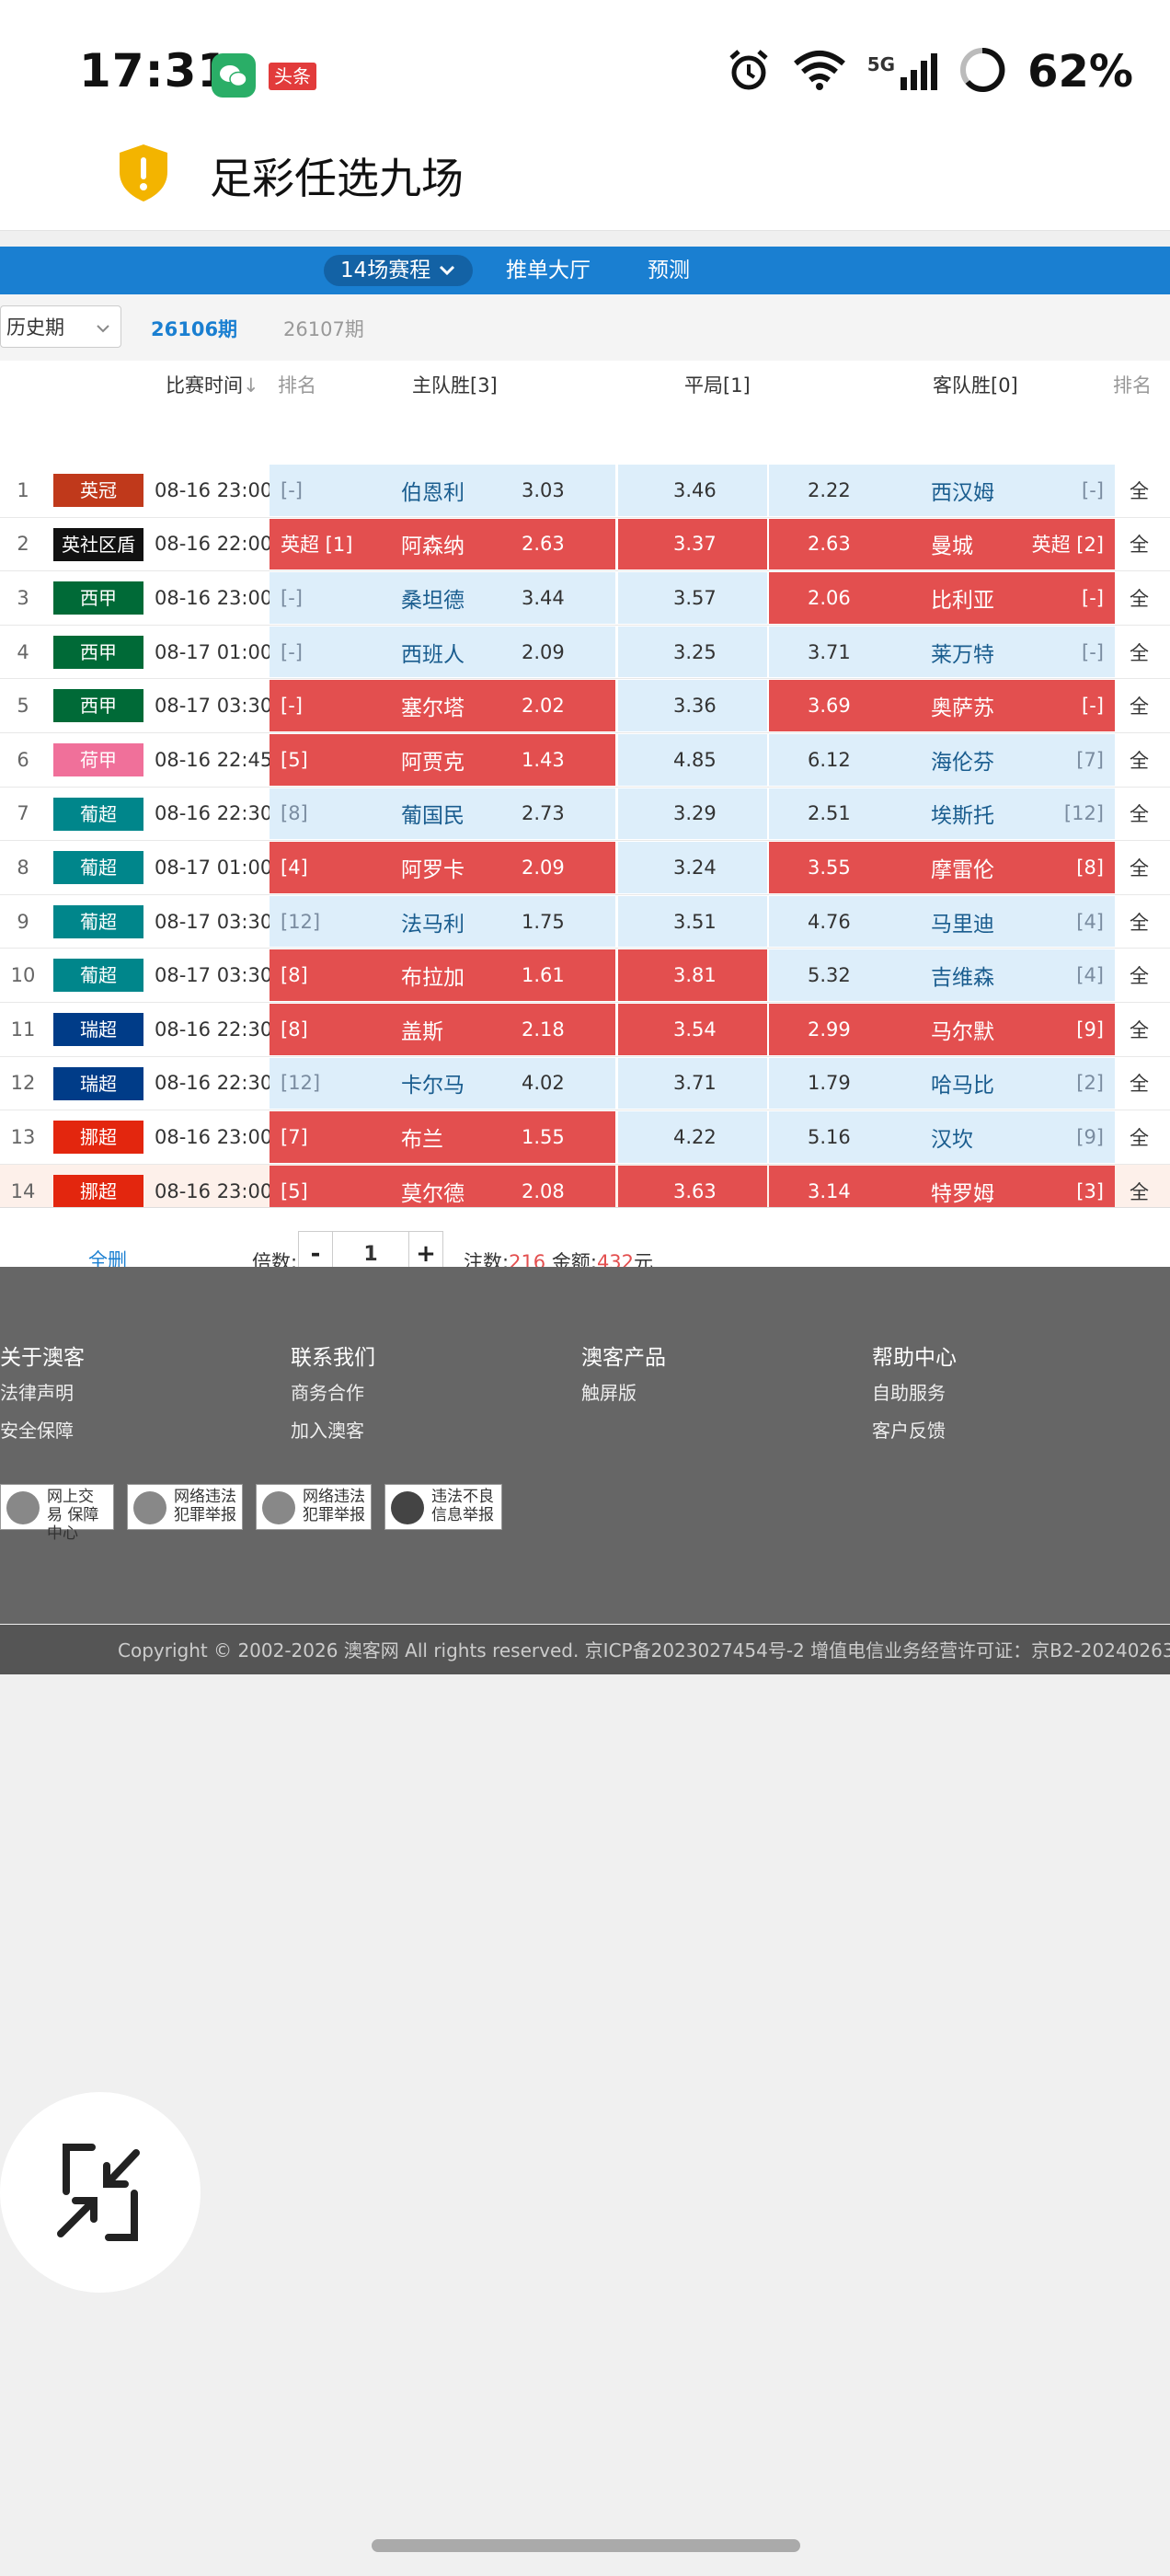 The image size is (1170, 2576). Describe the element at coordinates (962, 869) in the screenshot. I see `away-team: 摩雷伦` at that location.